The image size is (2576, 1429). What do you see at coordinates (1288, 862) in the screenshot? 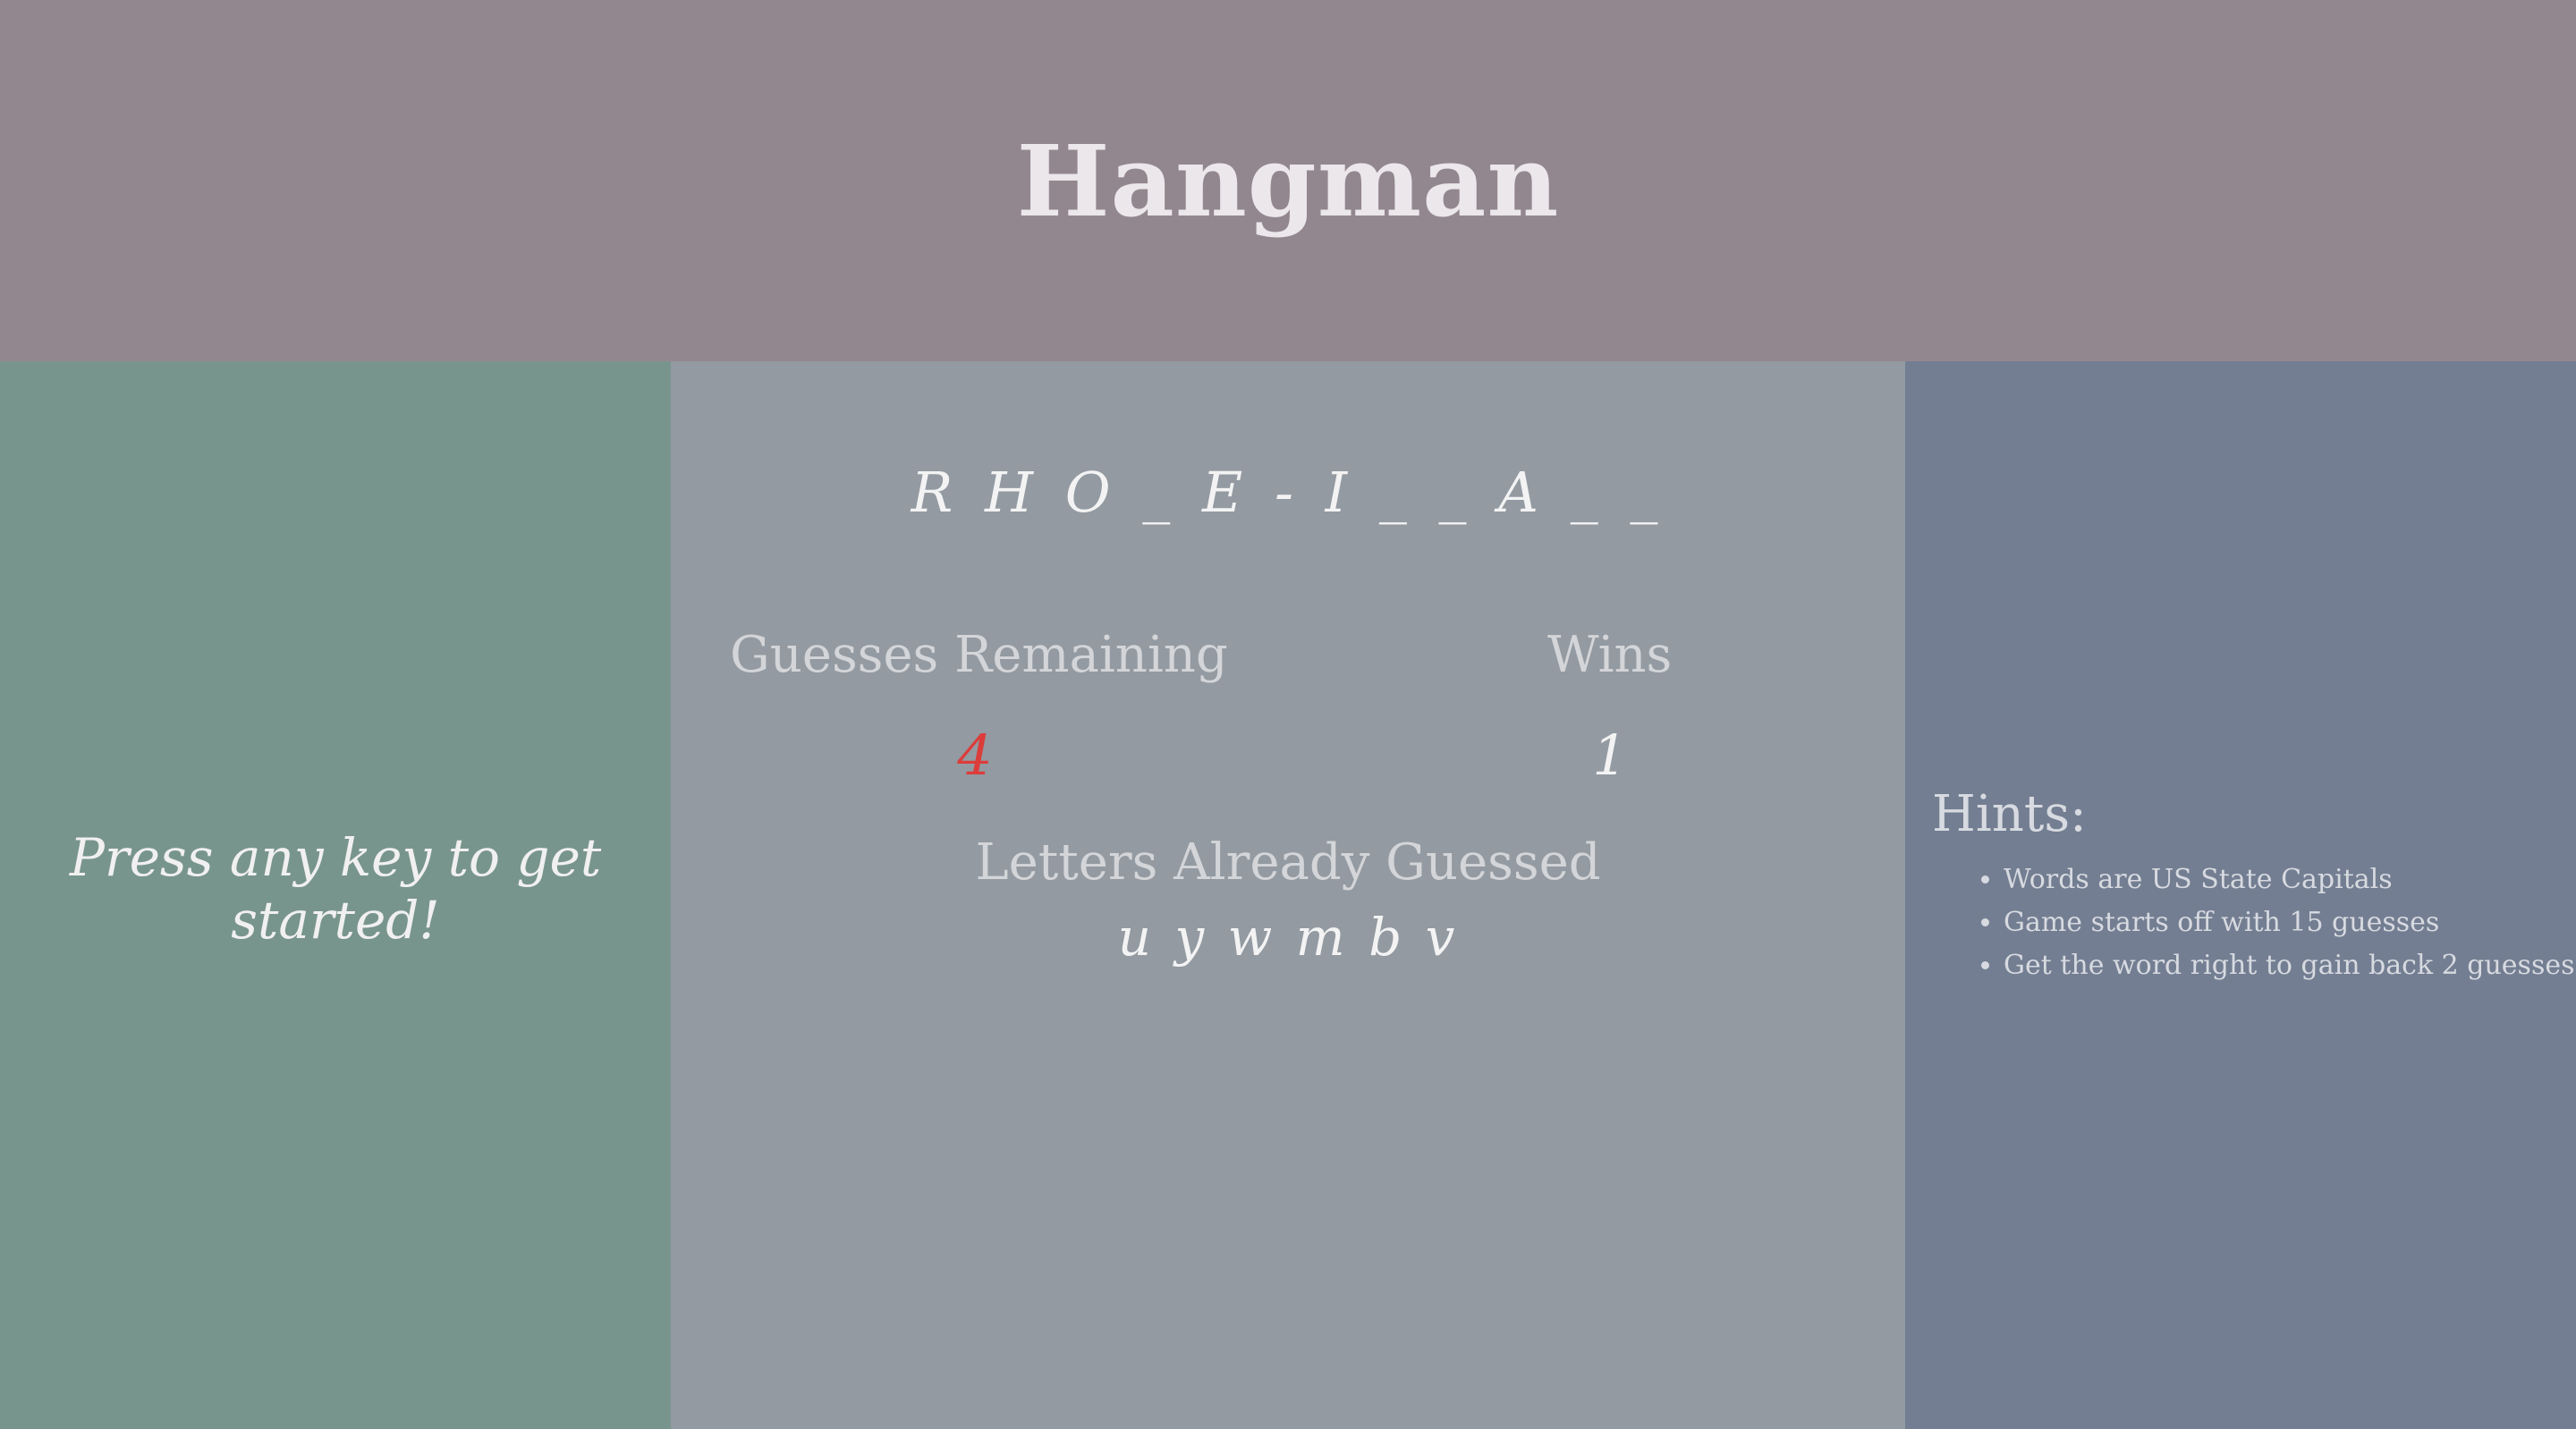
I see `letters-guessed-label: Letters Already Guessed` at bounding box center [1288, 862].